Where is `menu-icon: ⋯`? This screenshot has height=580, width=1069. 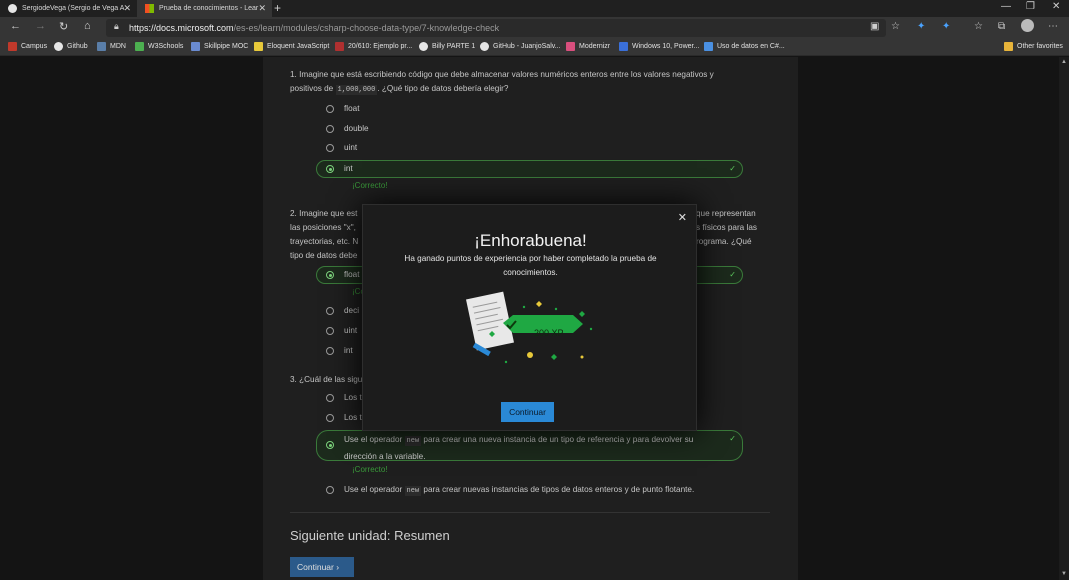 menu-icon: ⋯ is located at coordinates (1053, 26).